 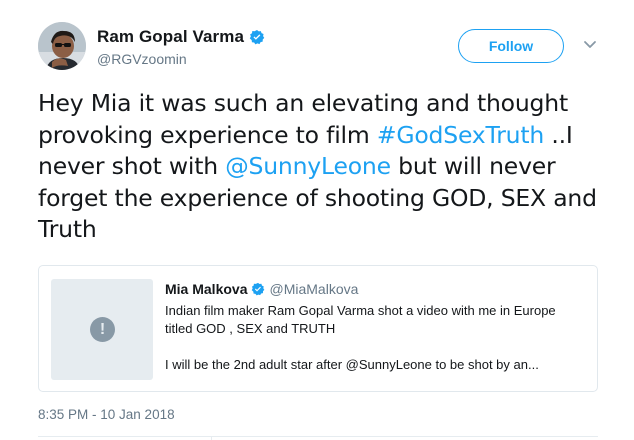 I want to click on chevron-down-icon, so click(x=590, y=45).